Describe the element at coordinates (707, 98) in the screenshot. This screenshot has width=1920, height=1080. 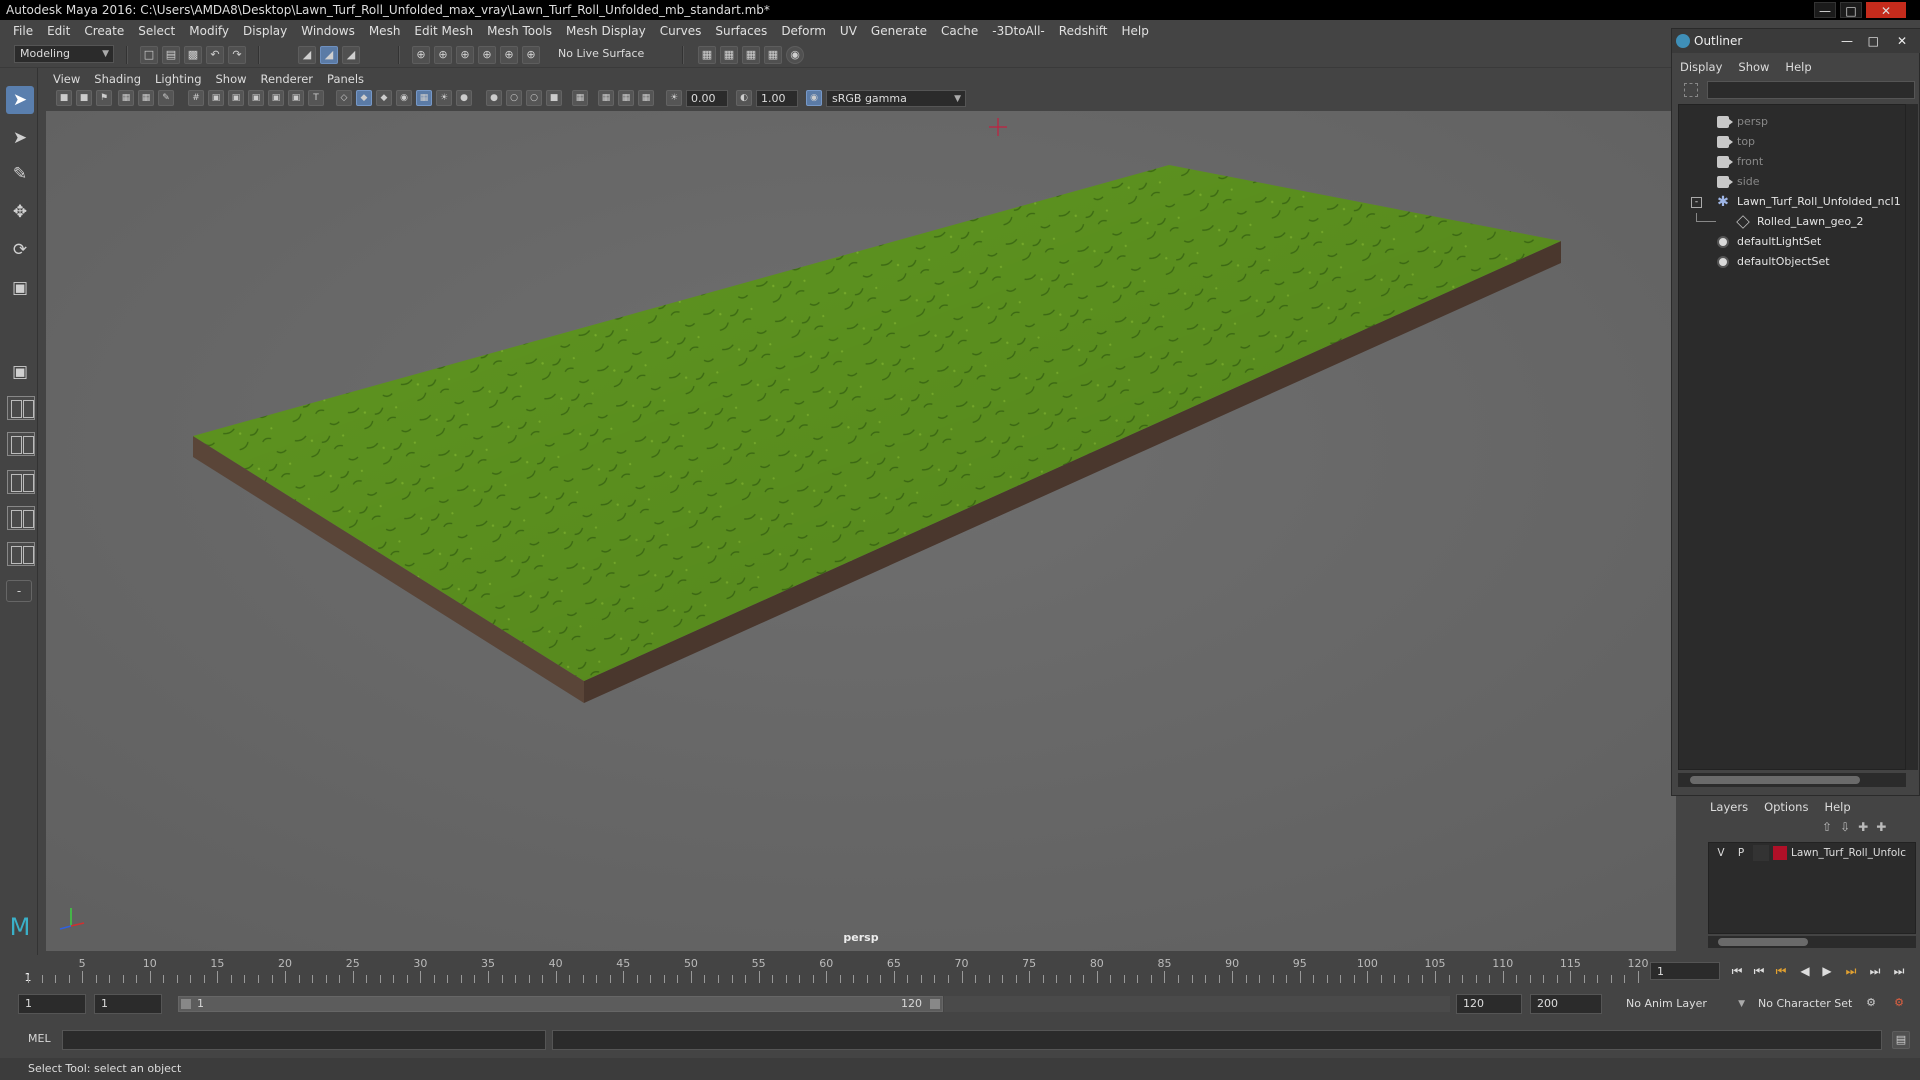
I see `exposure-field: 0.00` at that location.